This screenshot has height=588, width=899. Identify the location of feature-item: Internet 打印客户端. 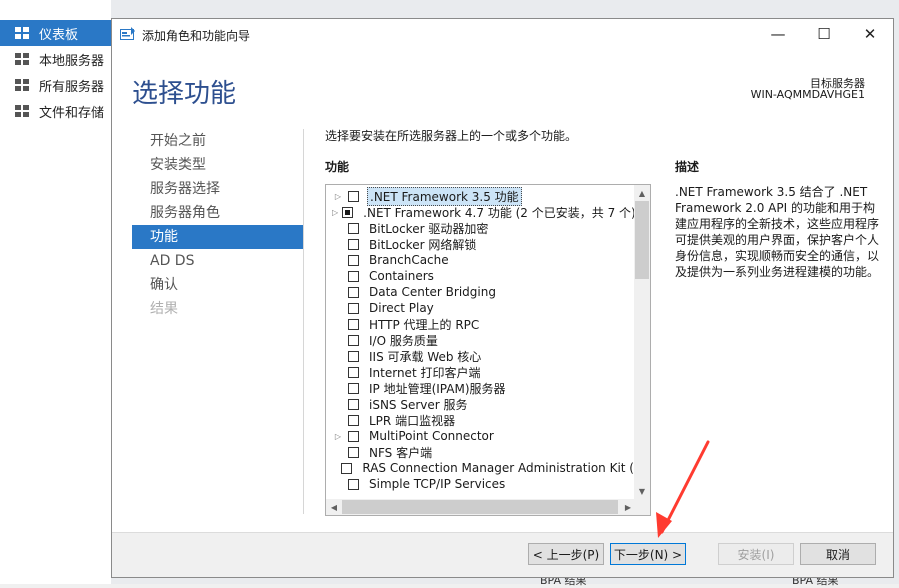
(481, 372).